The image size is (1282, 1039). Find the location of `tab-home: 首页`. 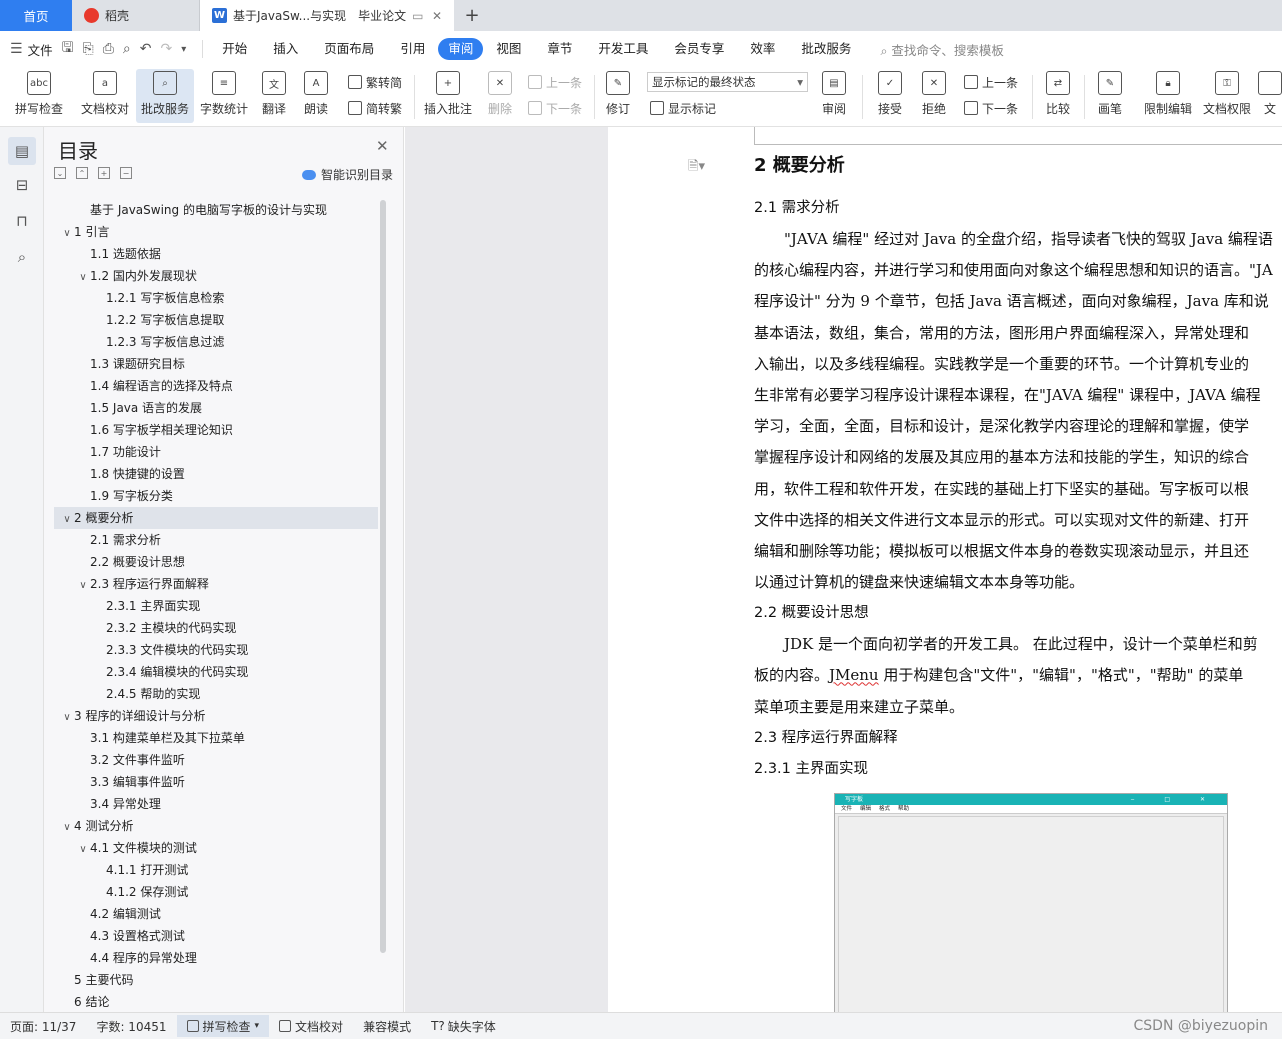

tab-home: 首页 is located at coordinates (36, 15).